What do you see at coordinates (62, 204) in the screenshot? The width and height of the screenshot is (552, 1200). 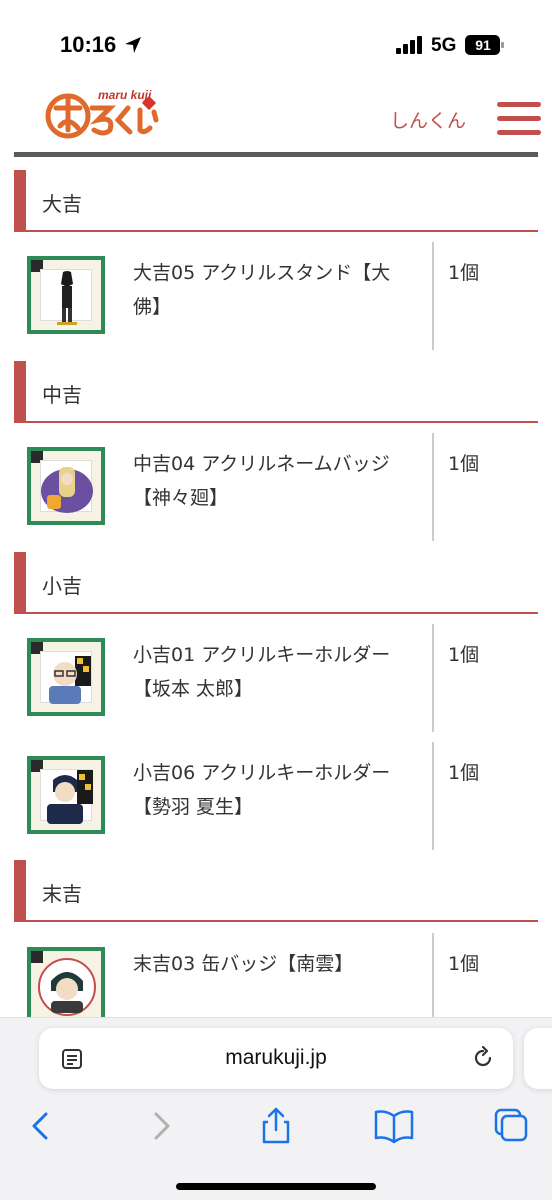 I see `section-title: 大吉` at bounding box center [62, 204].